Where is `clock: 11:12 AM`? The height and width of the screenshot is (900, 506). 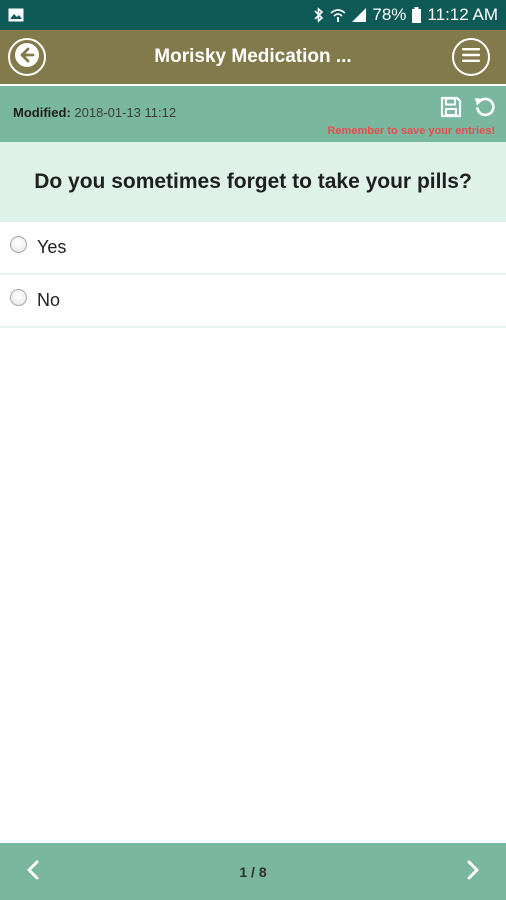
clock: 11:12 AM is located at coordinates (462, 14).